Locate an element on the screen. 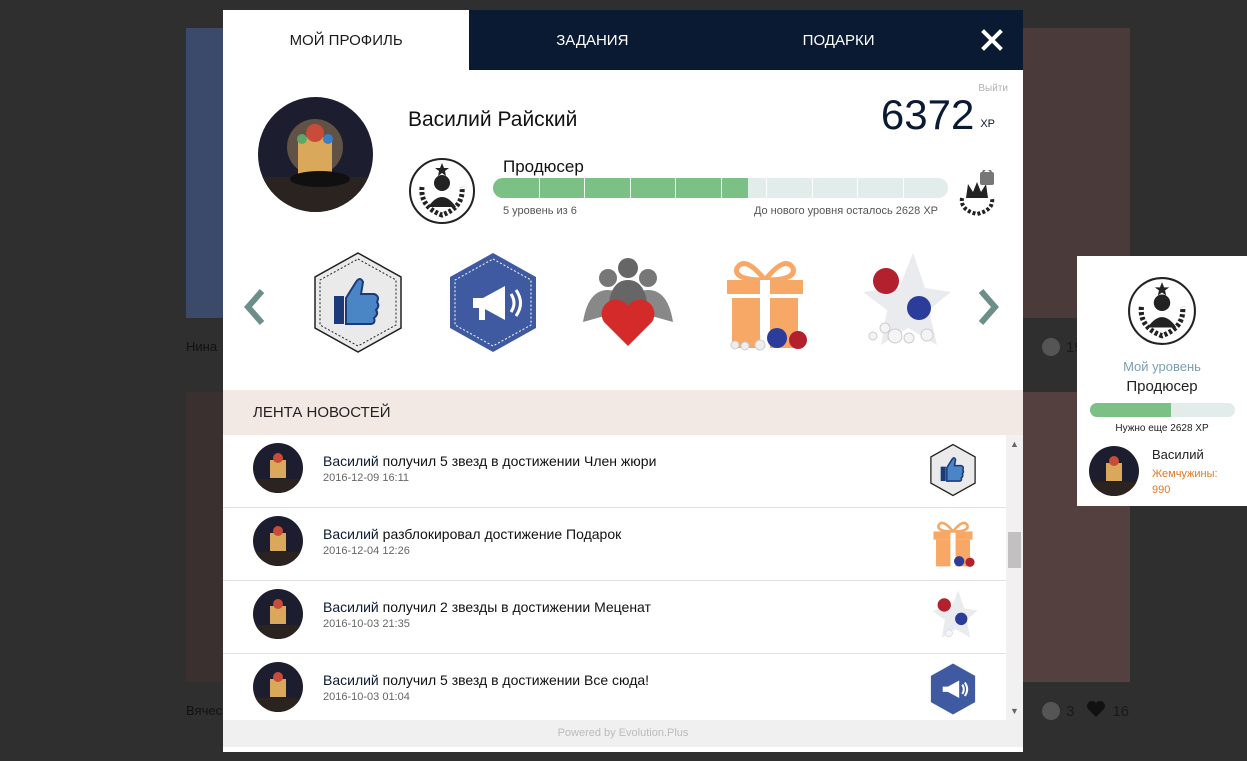  stat-value: 3 is located at coordinates (1070, 711).